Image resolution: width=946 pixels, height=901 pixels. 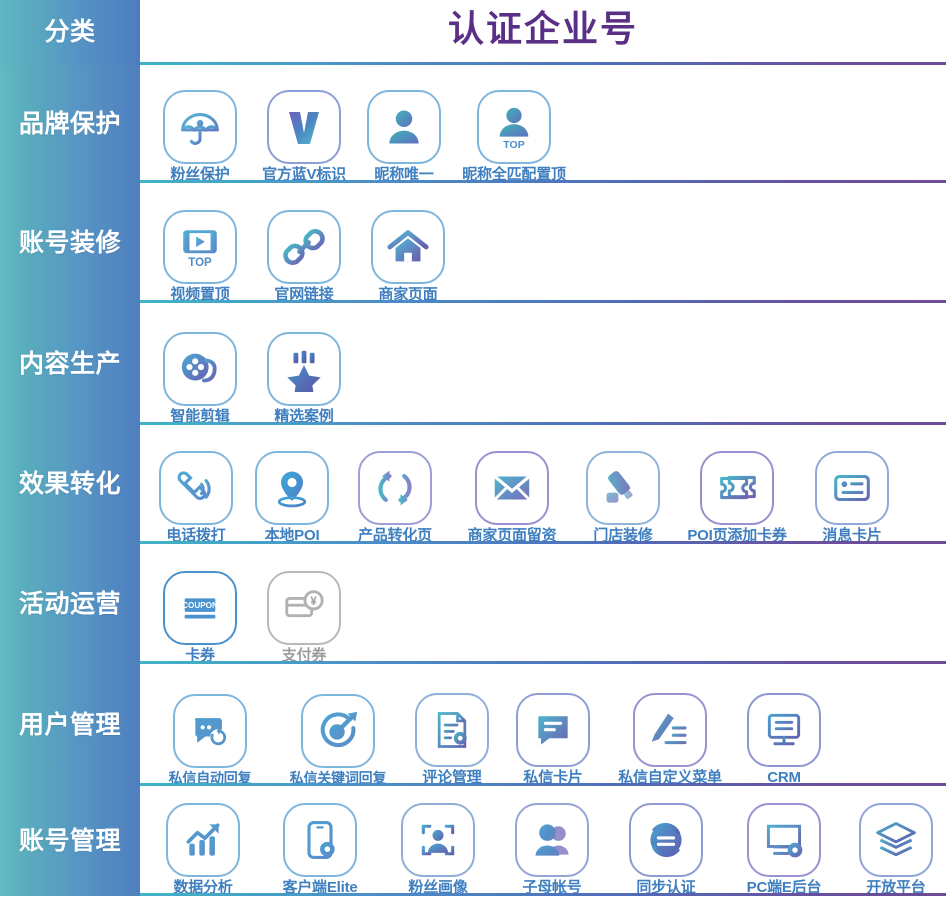 What do you see at coordinates (200, 263) in the screenshot?
I see `svg-text: TOP` at bounding box center [200, 263].